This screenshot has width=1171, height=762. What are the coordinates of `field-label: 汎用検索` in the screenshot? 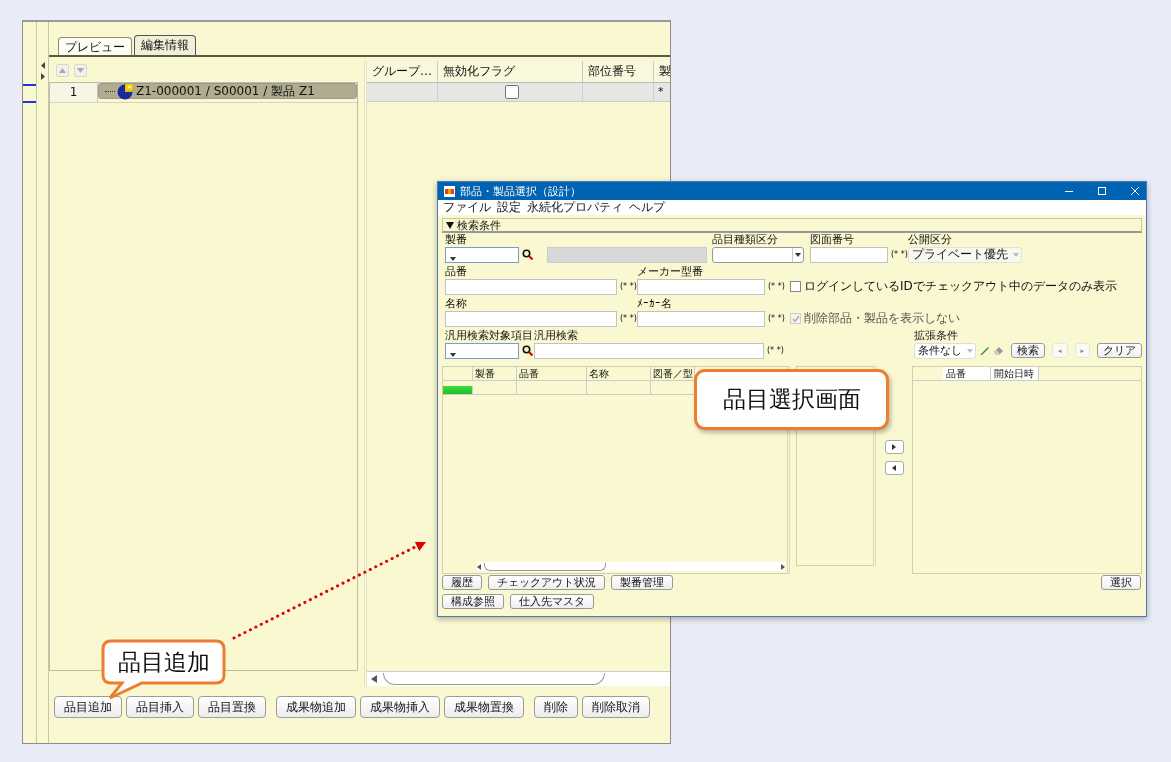 It's located at (556, 336).